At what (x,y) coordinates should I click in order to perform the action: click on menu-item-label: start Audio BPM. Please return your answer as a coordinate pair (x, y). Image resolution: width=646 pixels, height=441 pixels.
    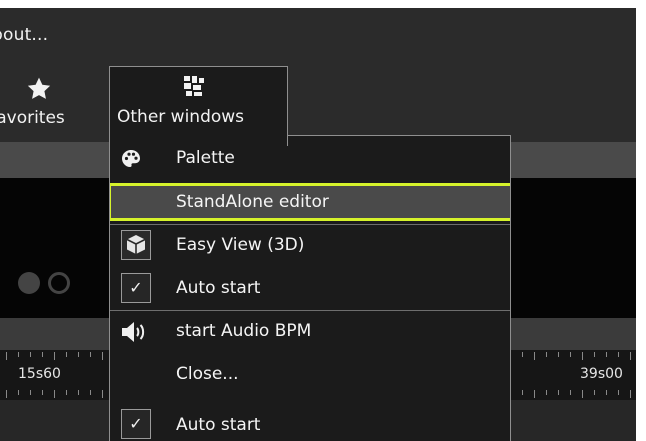
    Looking at the image, I should click on (244, 331).